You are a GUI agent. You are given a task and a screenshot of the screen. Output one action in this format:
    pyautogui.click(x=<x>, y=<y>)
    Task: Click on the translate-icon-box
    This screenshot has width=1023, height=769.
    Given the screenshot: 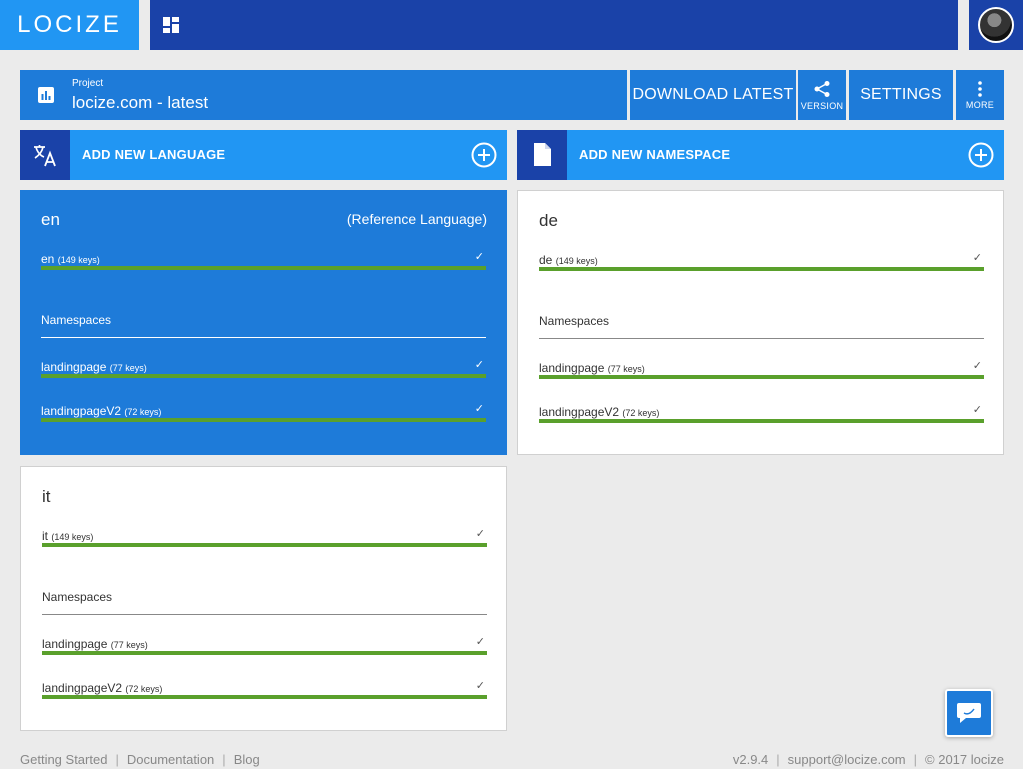 What is the action you would take?
    pyautogui.click(x=45, y=155)
    